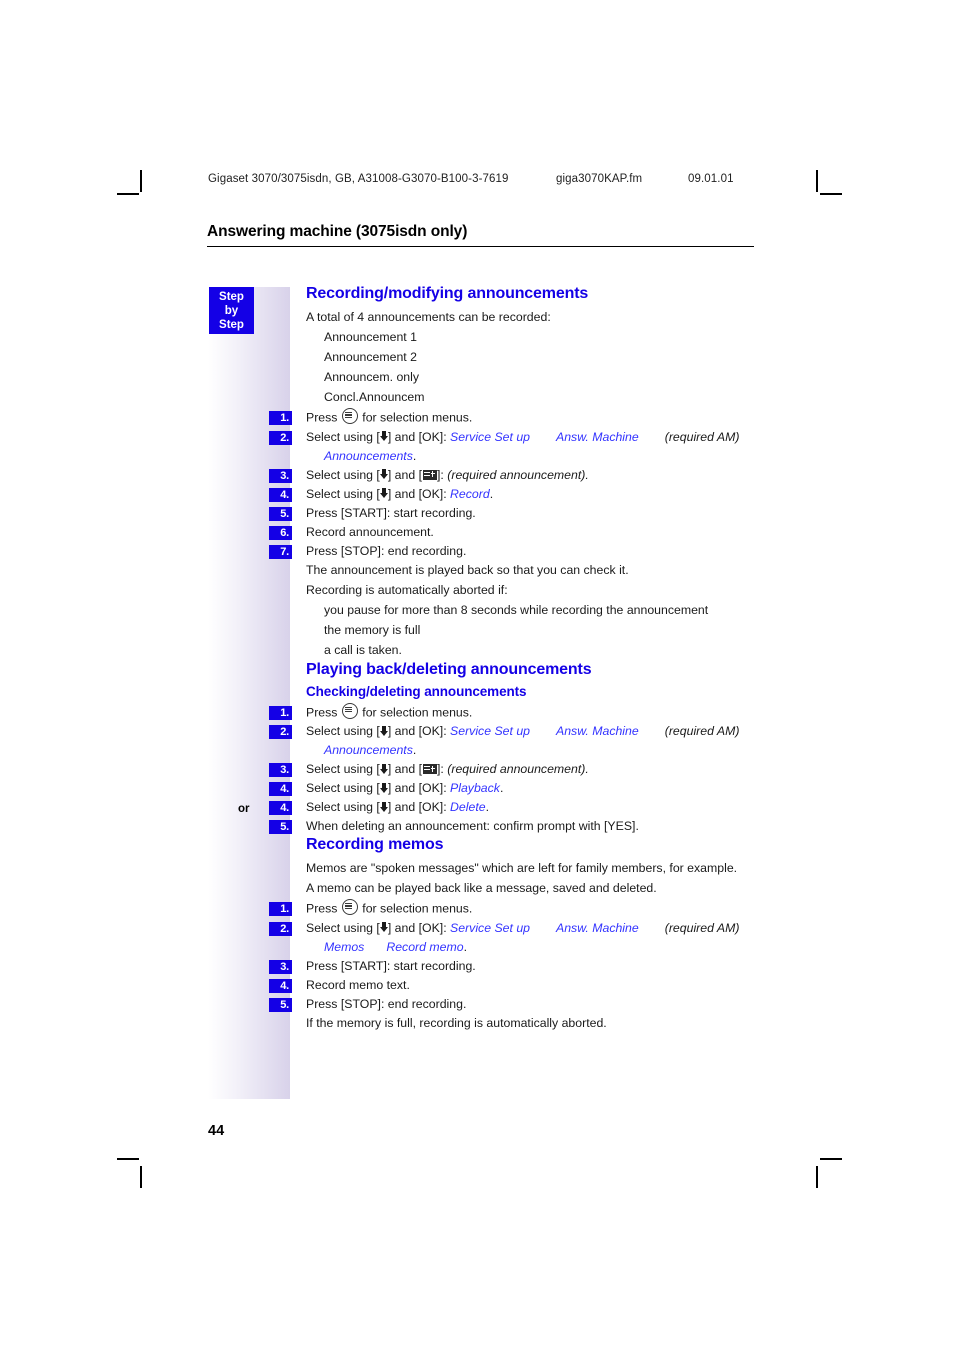 The width and height of the screenshot is (954, 1351). Describe the element at coordinates (128, 194) in the screenshot. I see `crop-mark-top-left-horizontal` at that location.